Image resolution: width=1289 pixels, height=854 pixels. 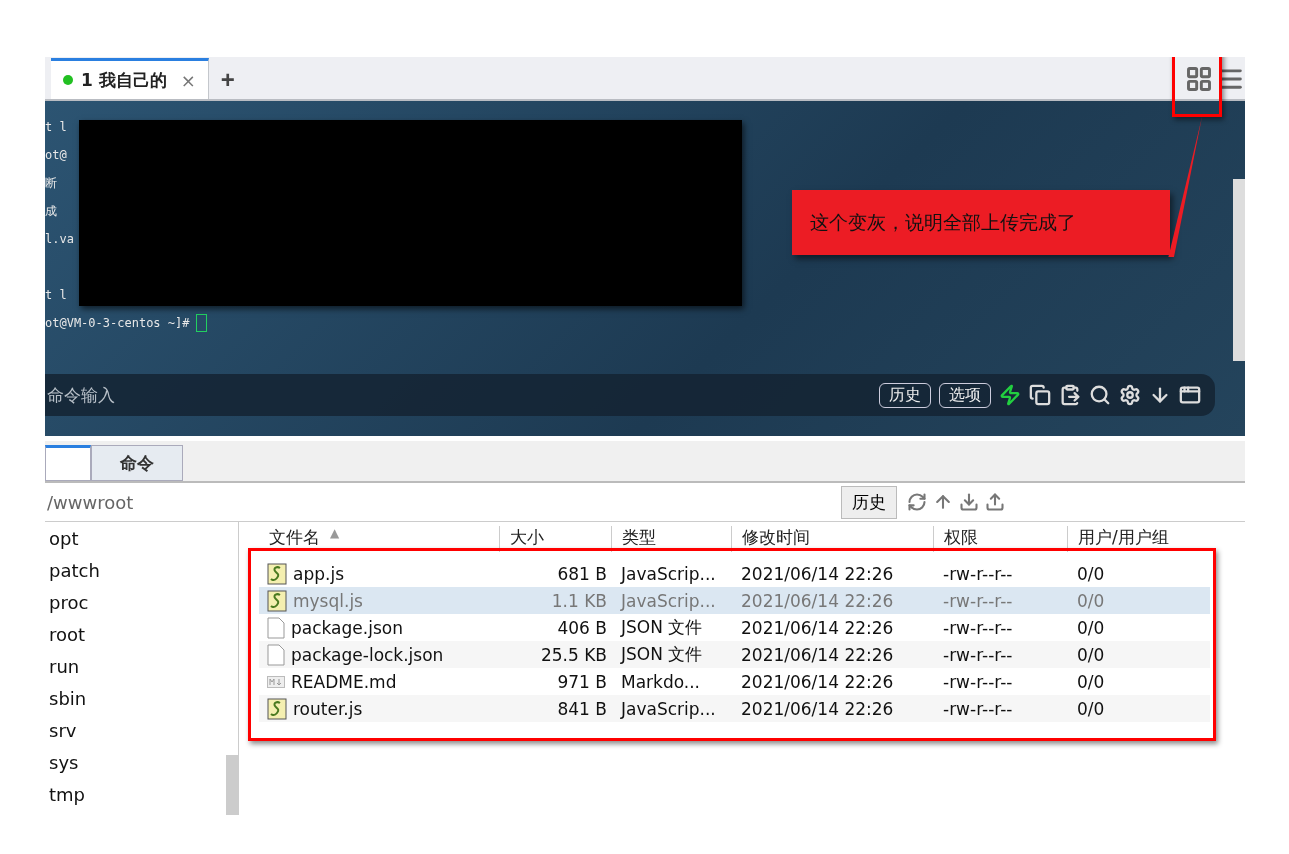 I want to click on terminal-line: ot@VM-0-3-centos ~]#, so click(x=117, y=323).